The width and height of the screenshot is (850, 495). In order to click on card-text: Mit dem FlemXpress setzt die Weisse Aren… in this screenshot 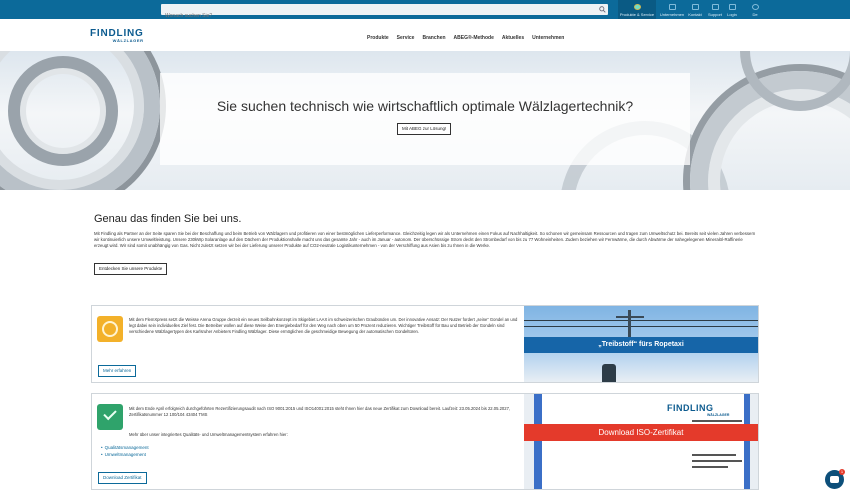, I will do `click(323, 325)`.